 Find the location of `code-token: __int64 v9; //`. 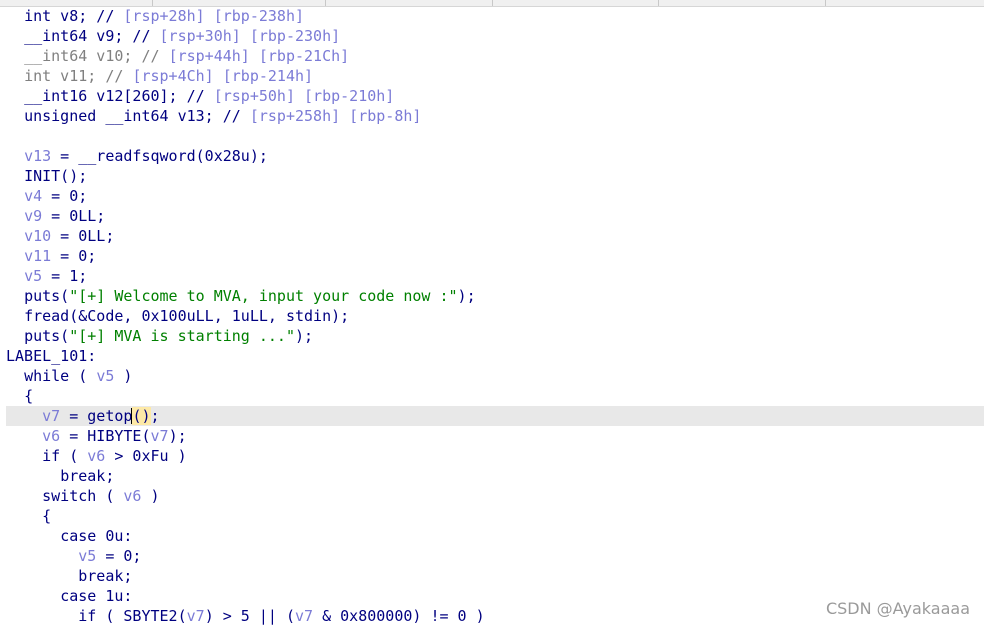

code-token: __int64 v9; // is located at coordinates (91, 36).